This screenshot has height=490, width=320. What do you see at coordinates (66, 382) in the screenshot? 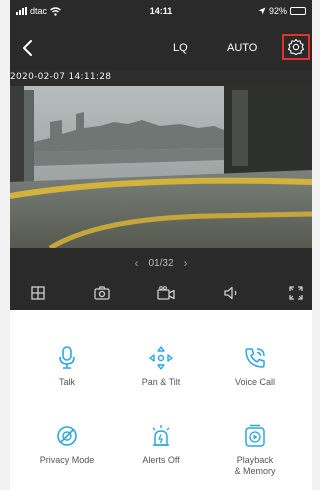
I see `talk-label: Talk` at bounding box center [66, 382].